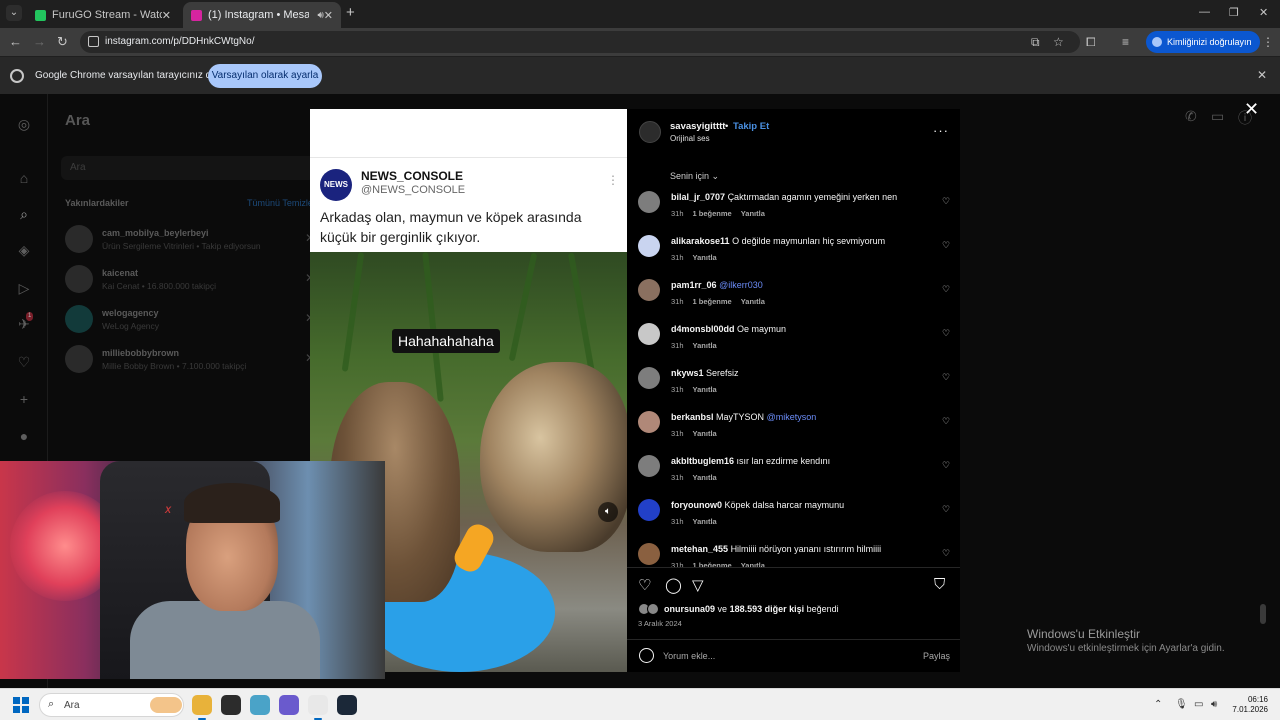 The image size is (1280, 720). Describe the element at coordinates (698, 585) in the screenshot. I see `share-icon: ▽` at that location.